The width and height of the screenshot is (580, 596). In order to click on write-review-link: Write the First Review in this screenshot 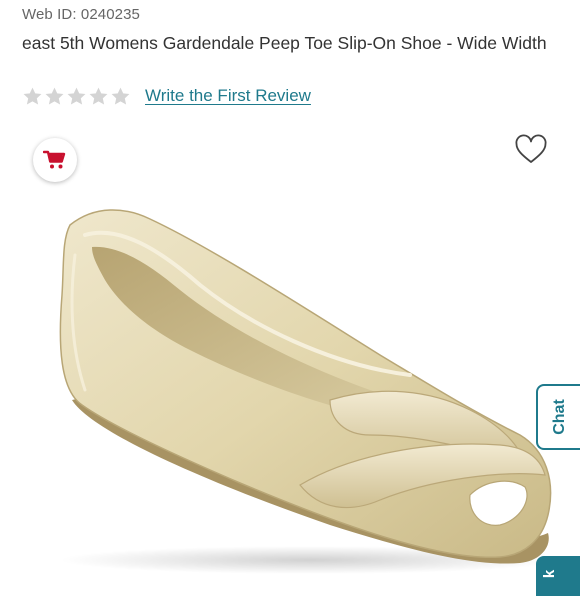, I will do `click(228, 96)`.